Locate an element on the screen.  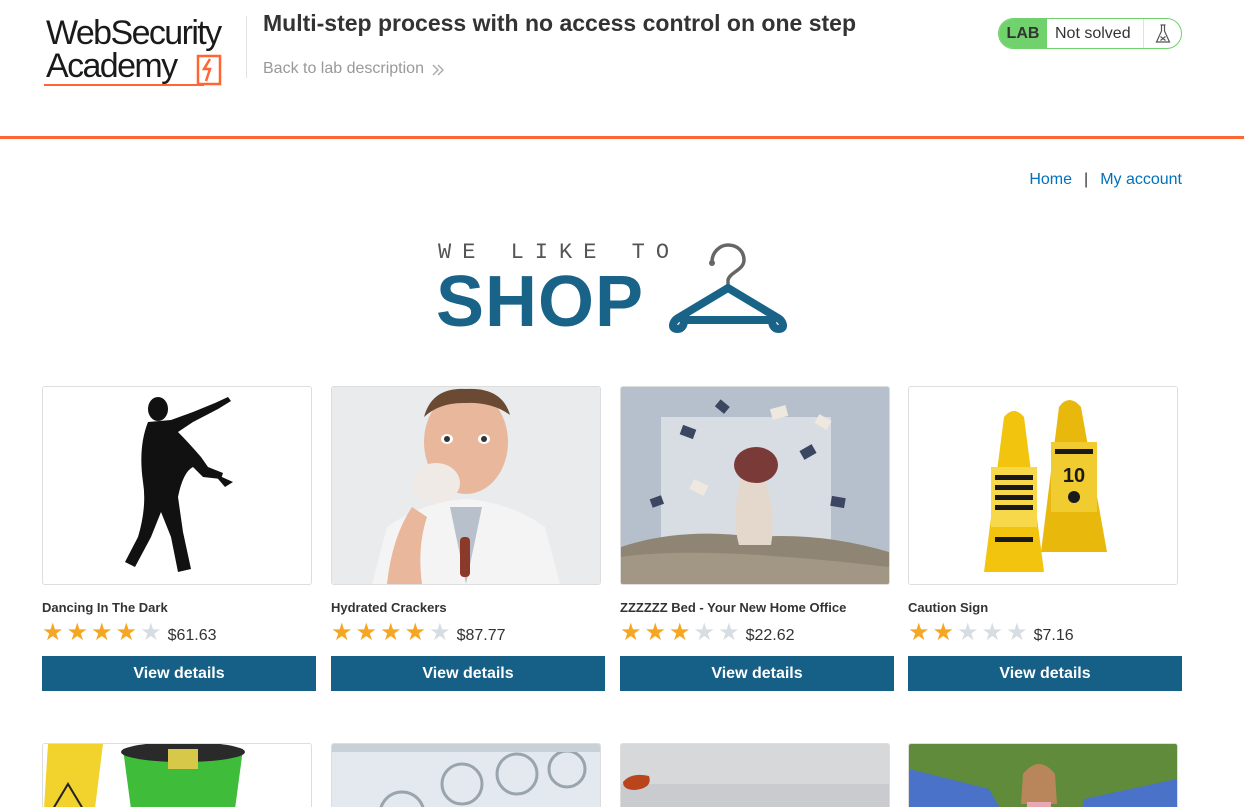
product-rating-row: ★ ★ ★ ★ ★ $87.77 is located at coordinates (468, 633).